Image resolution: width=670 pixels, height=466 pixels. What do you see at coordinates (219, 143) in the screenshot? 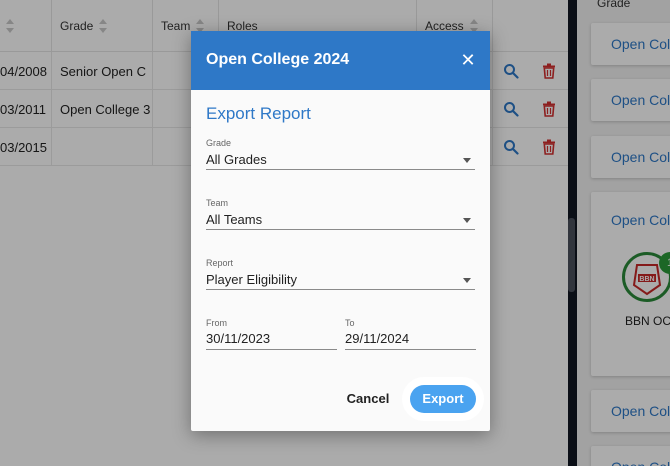
I see `grade-select-label: Grade` at bounding box center [219, 143].